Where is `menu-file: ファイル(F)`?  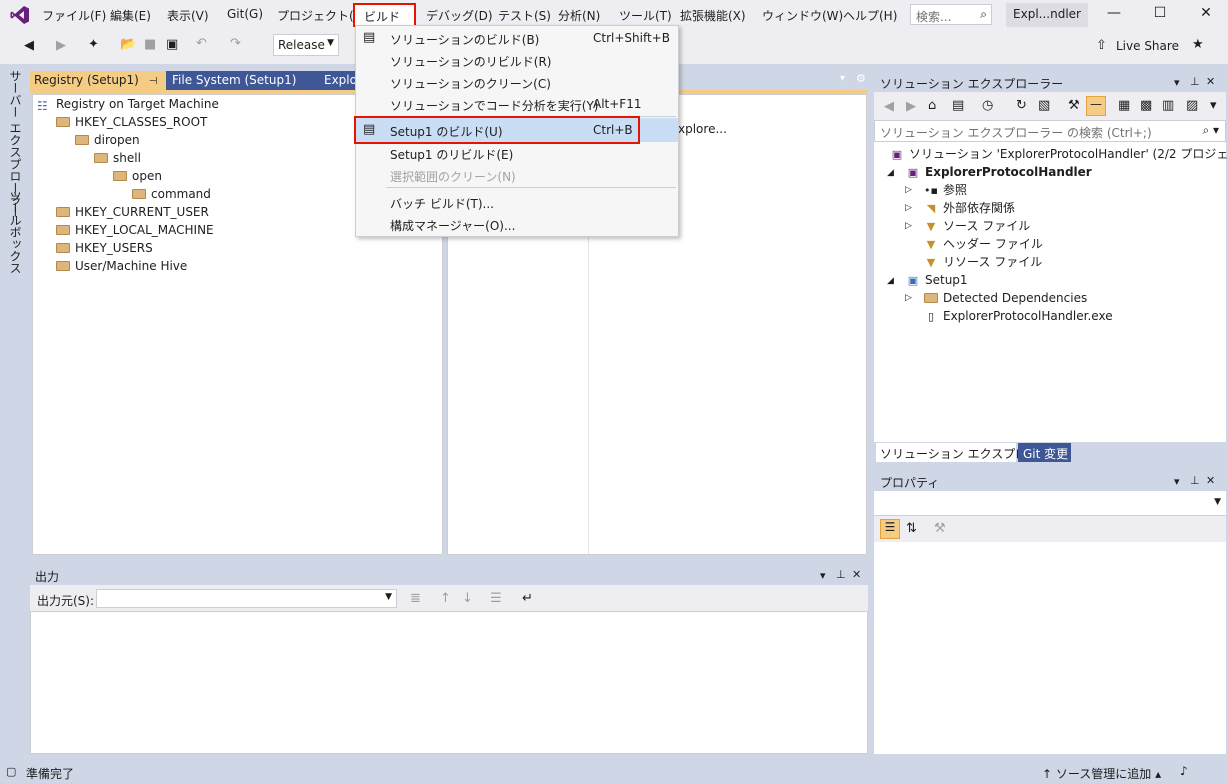
menu-file: ファイル(F) is located at coordinates (74, 15).